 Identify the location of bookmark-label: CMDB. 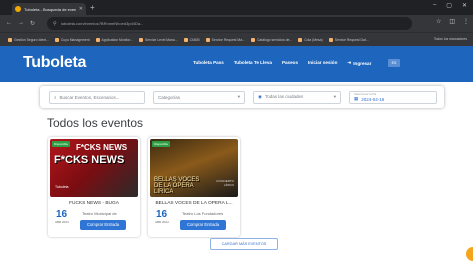
(194, 39).